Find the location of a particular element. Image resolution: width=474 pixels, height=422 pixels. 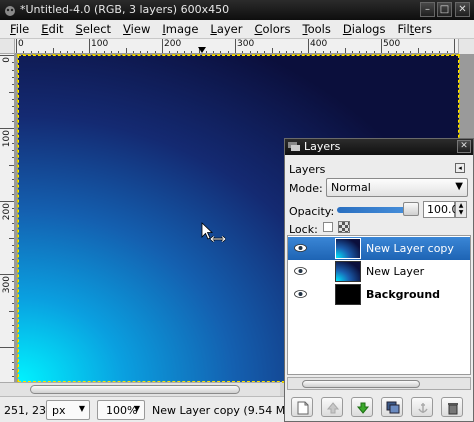

menu-item-edit: Edit is located at coordinates (52, 29).